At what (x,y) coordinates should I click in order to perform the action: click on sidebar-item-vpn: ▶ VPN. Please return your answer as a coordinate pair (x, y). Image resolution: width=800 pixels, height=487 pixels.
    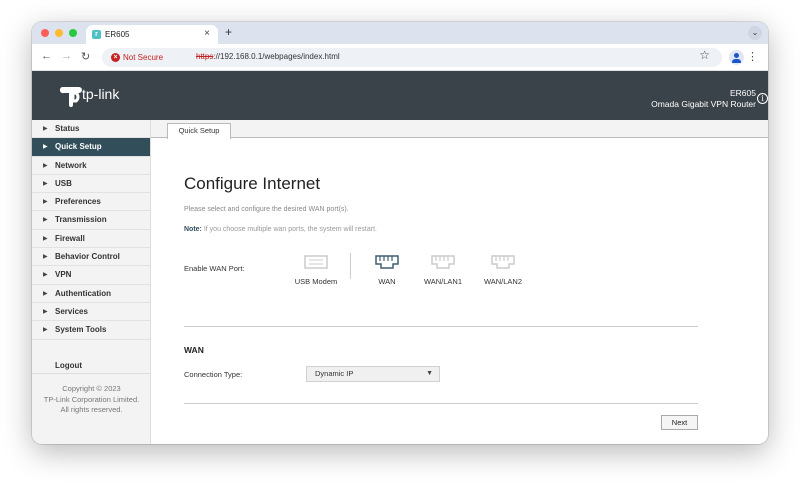
    Looking at the image, I should click on (91, 275).